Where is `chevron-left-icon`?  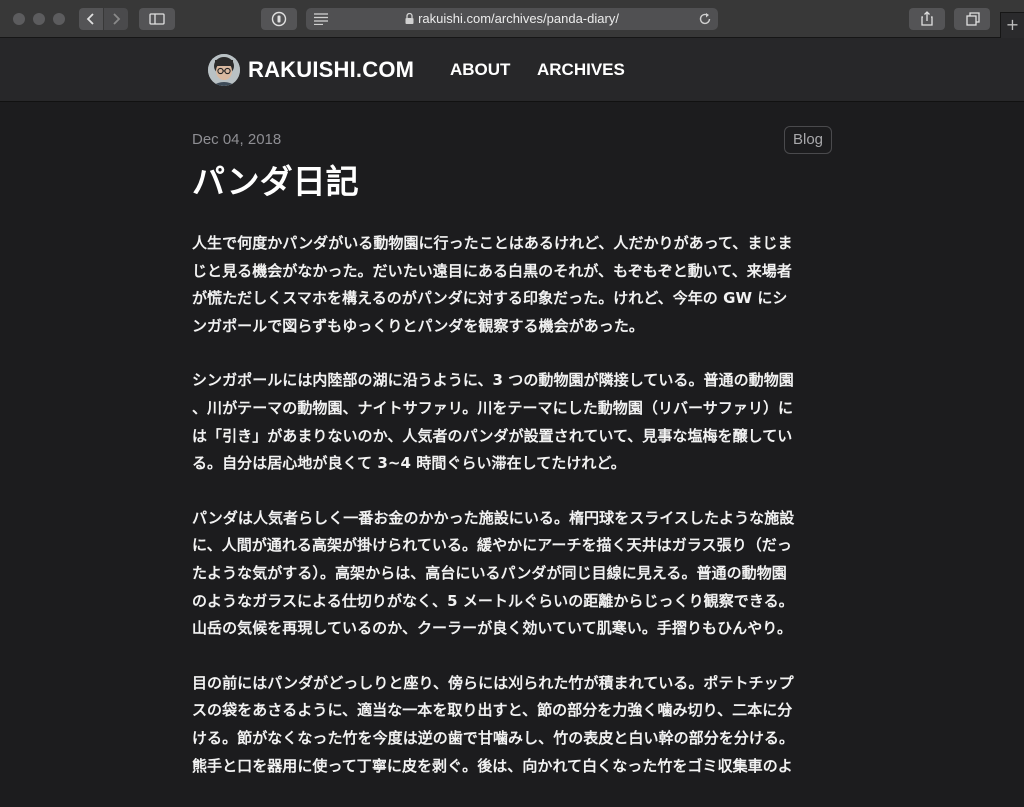
chevron-left-icon is located at coordinates (90, 19).